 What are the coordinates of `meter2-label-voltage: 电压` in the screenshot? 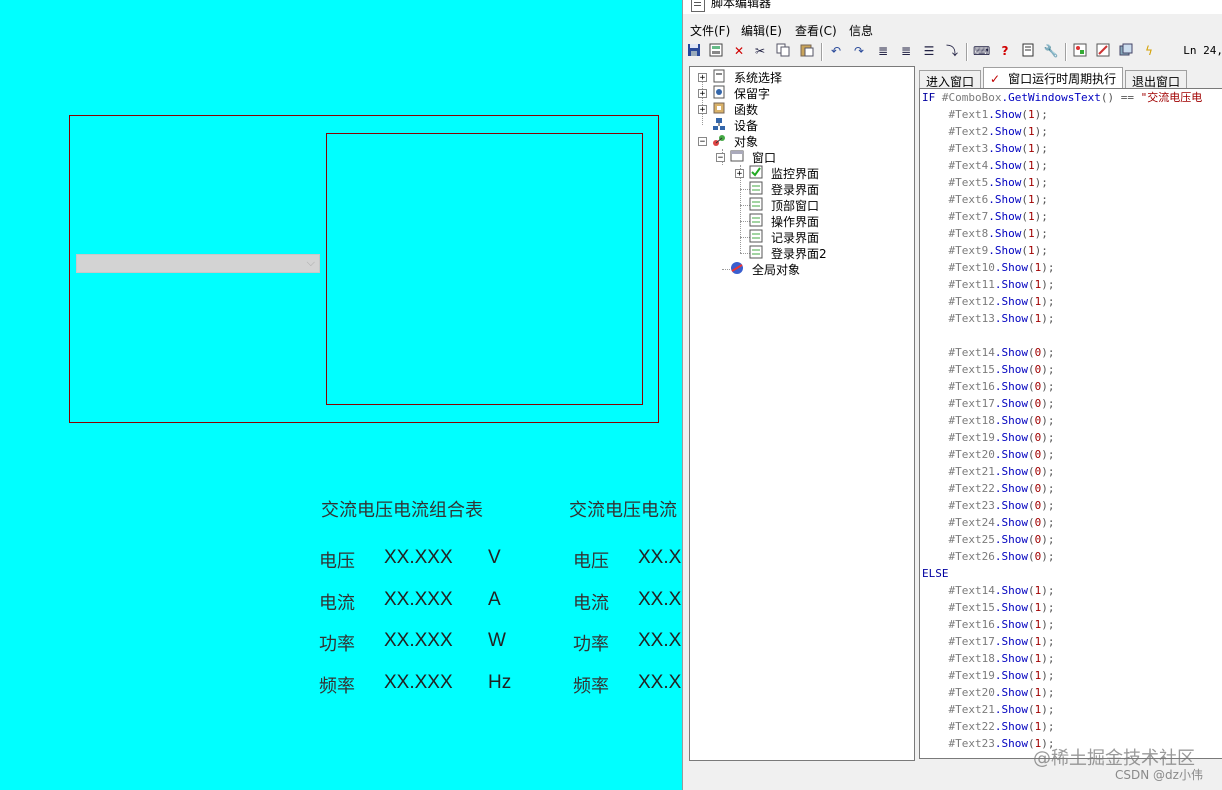 It's located at (591, 560).